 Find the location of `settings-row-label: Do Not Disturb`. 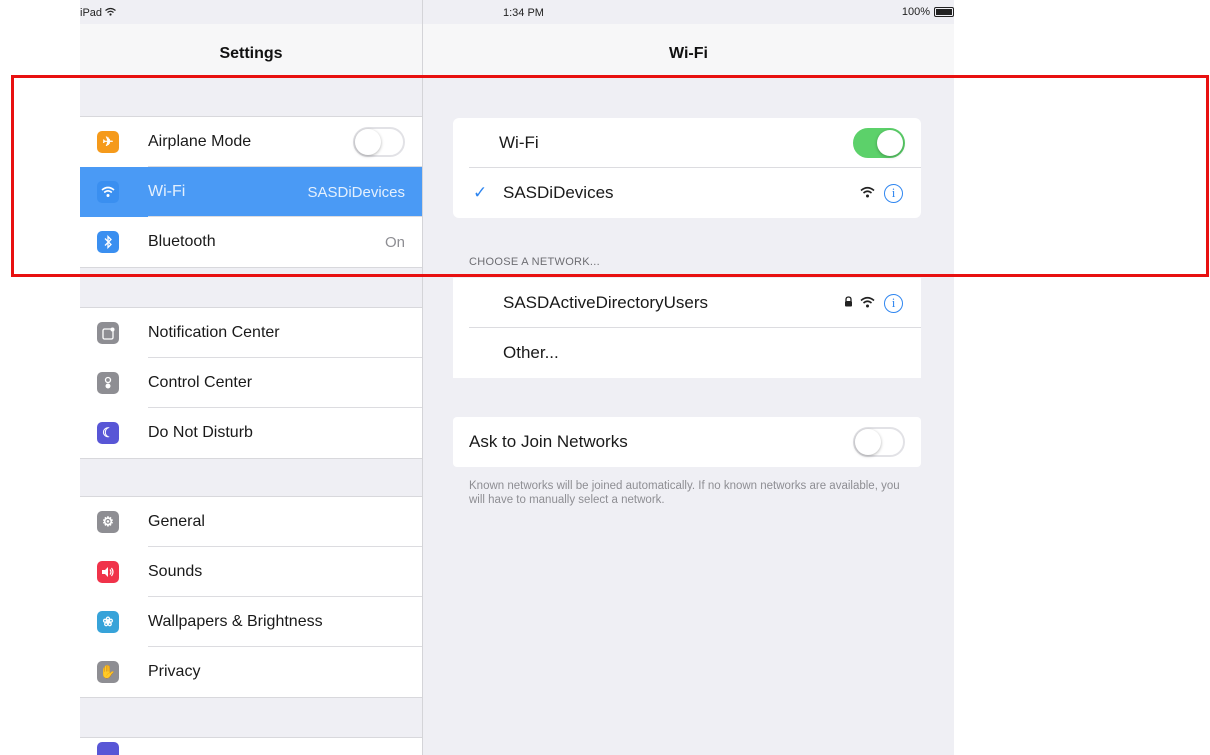

settings-row-label: Do Not Disturb is located at coordinates (200, 432).